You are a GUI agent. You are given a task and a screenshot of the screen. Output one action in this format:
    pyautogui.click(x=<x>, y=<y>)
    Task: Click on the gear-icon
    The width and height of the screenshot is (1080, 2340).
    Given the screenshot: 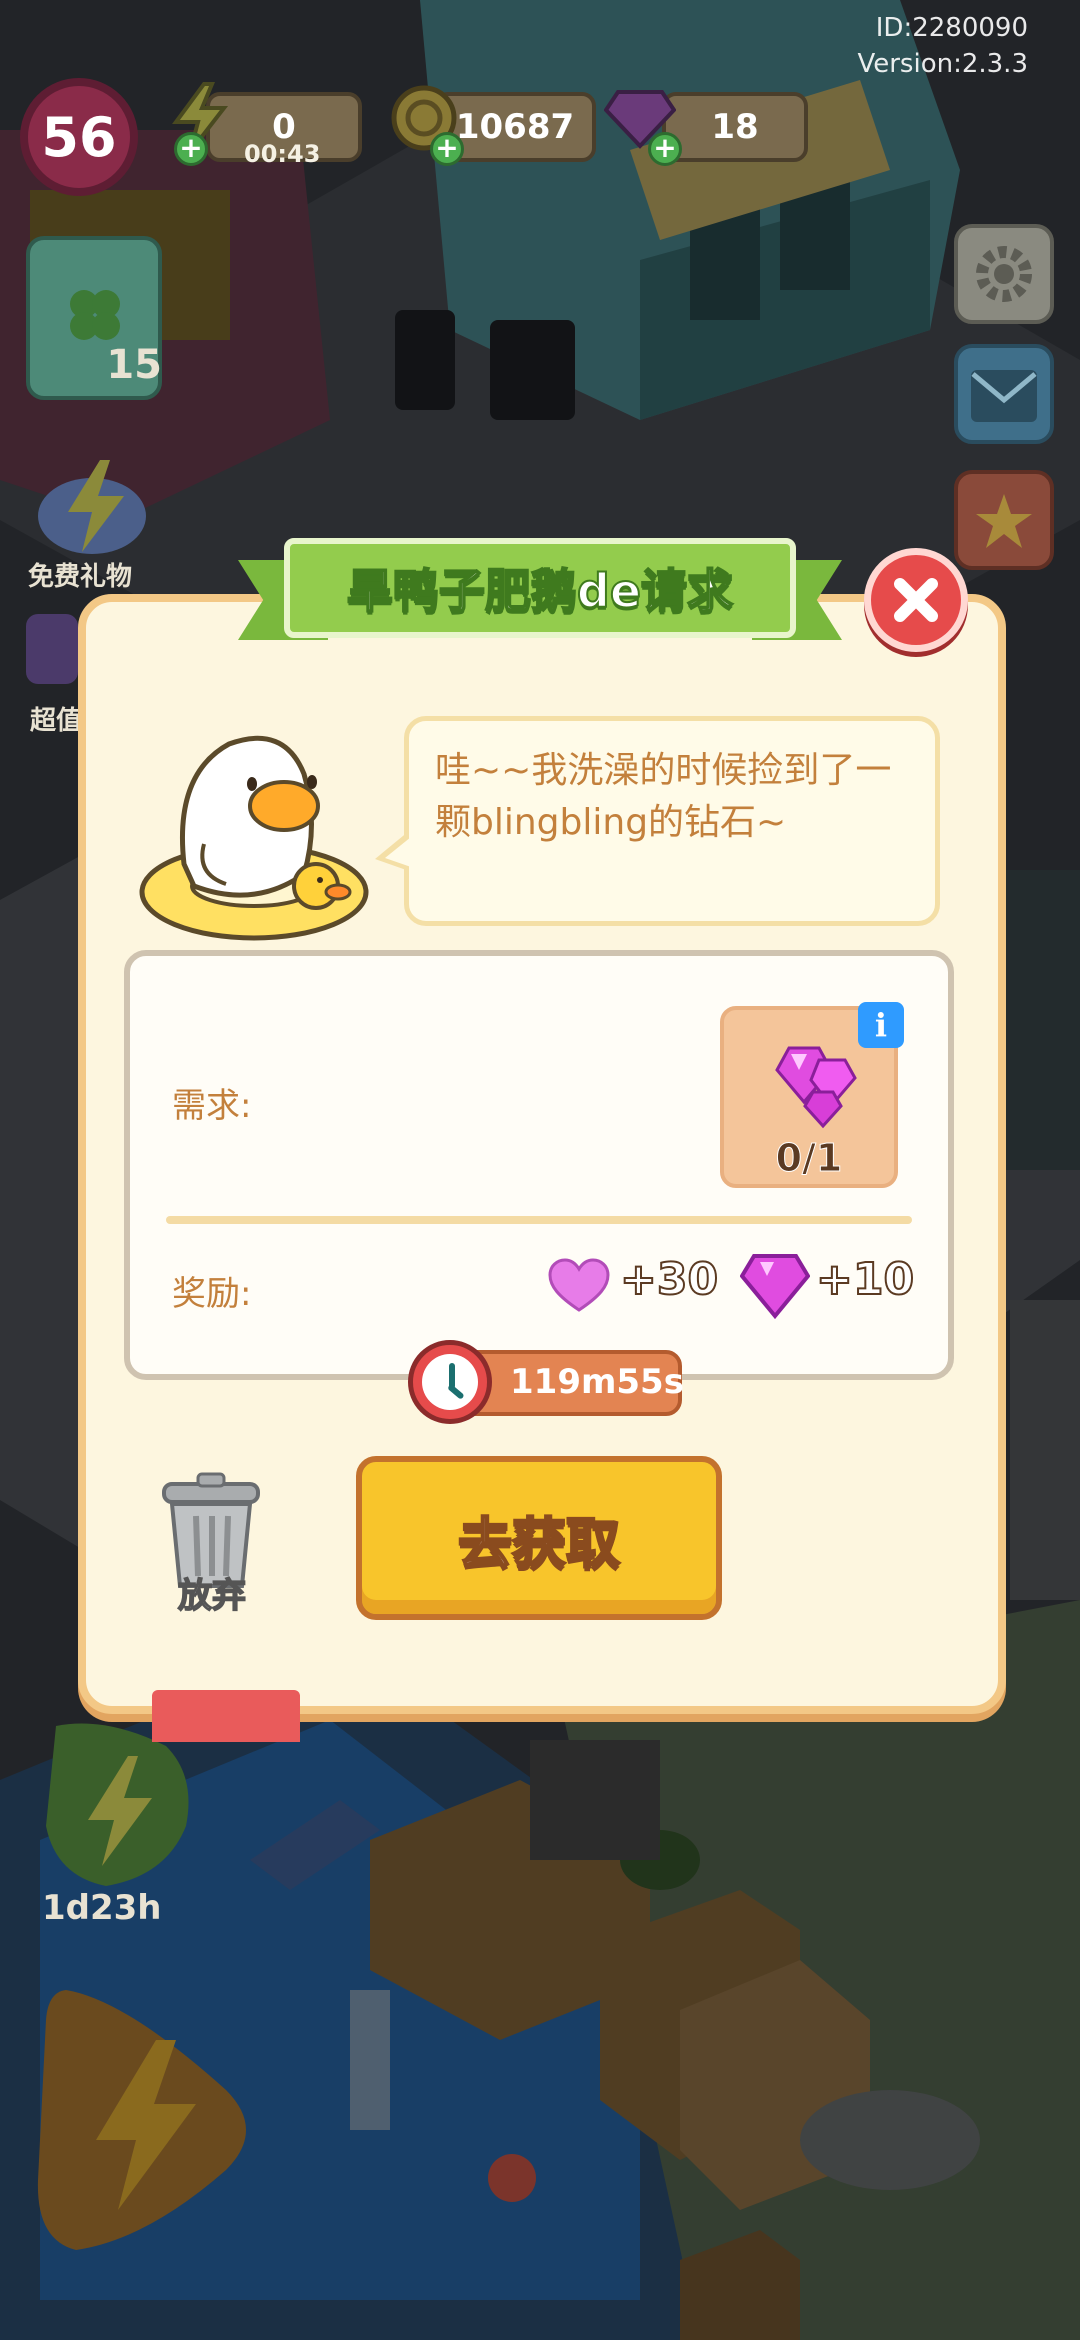 What is the action you would take?
    pyautogui.click(x=1004, y=274)
    